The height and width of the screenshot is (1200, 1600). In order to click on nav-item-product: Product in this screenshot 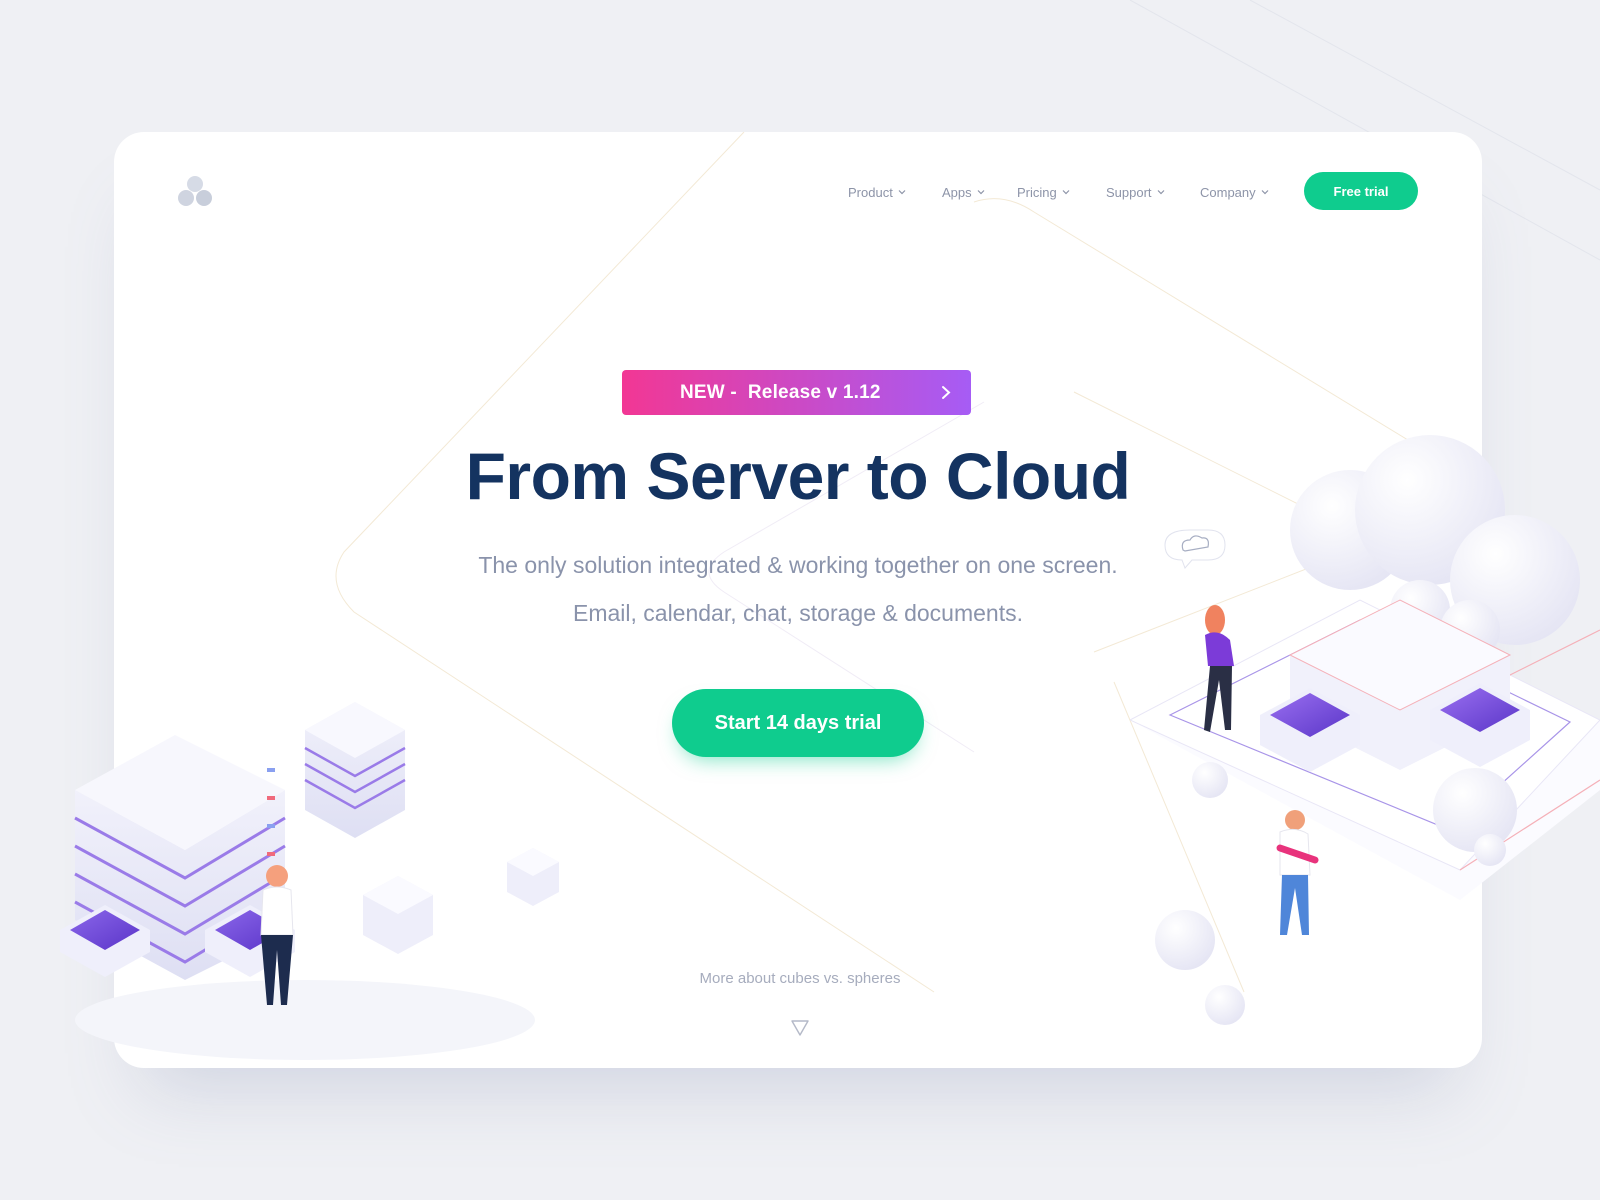, I will do `click(877, 192)`.